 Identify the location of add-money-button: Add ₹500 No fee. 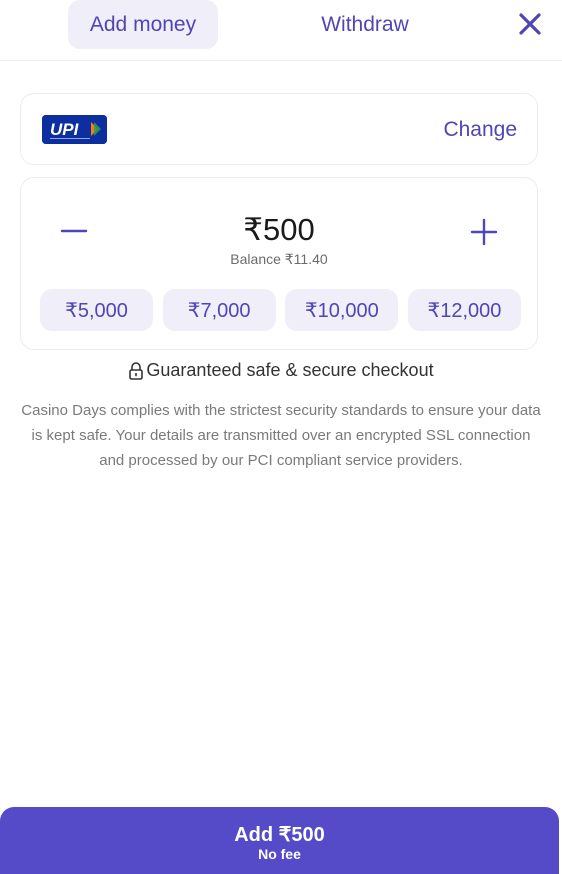
(279, 840).